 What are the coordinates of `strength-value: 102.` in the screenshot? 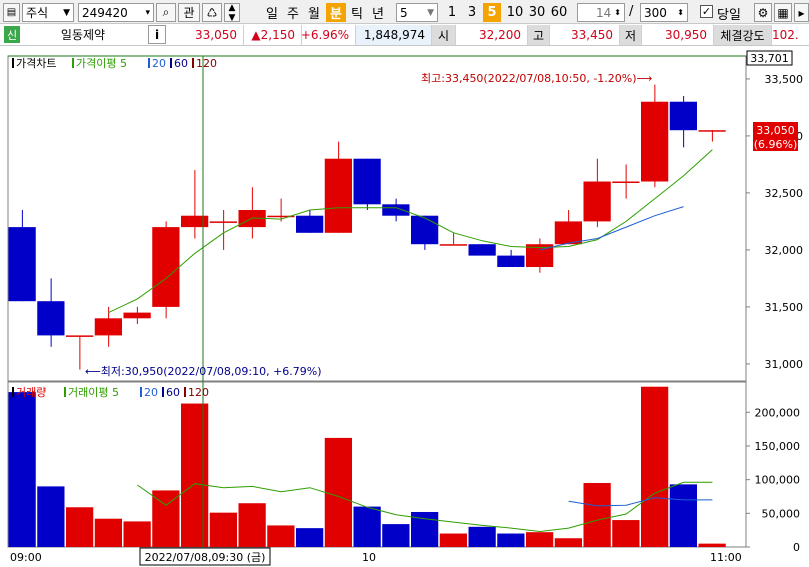 It's located at (785, 35).